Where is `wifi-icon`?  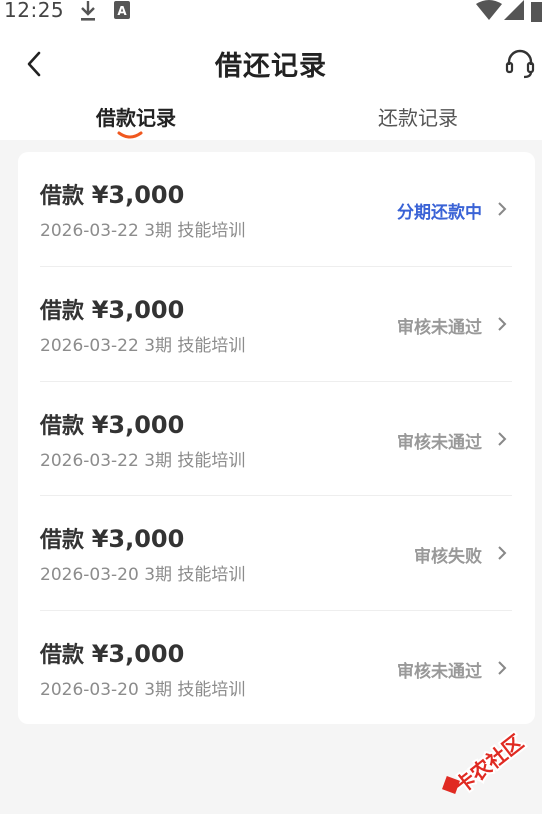 wifi-icon is located at coordinates (489, 10).